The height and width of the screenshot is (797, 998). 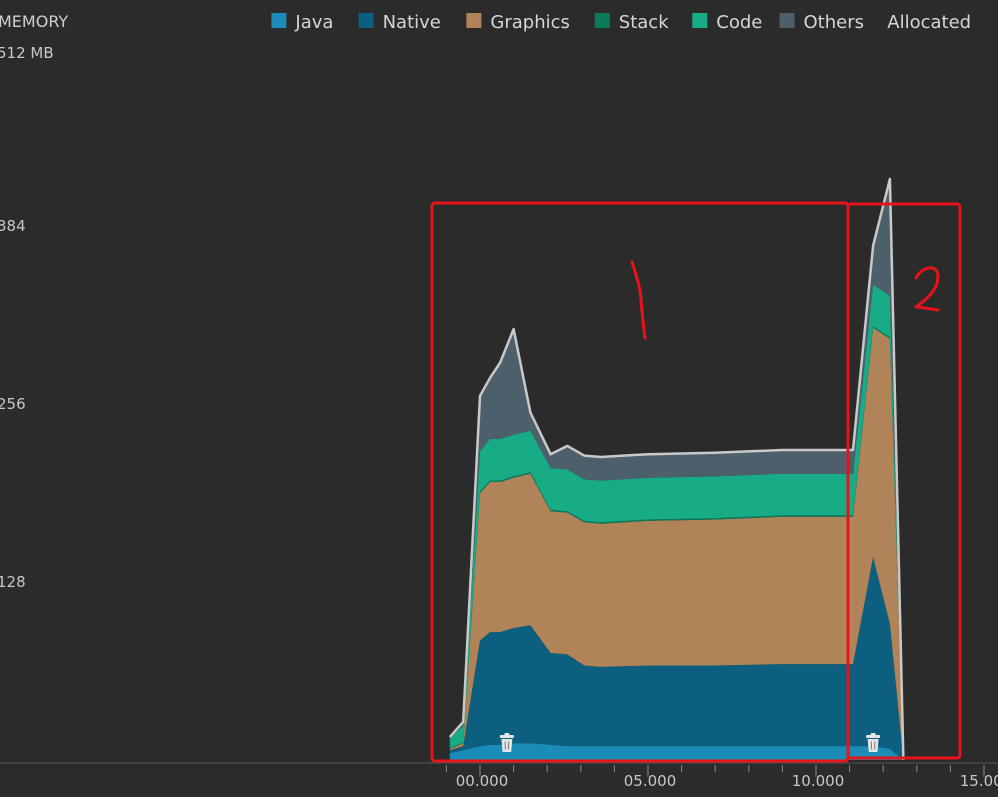 I want to click on legend-label-stack: Stack, so click(x=644, y=22).